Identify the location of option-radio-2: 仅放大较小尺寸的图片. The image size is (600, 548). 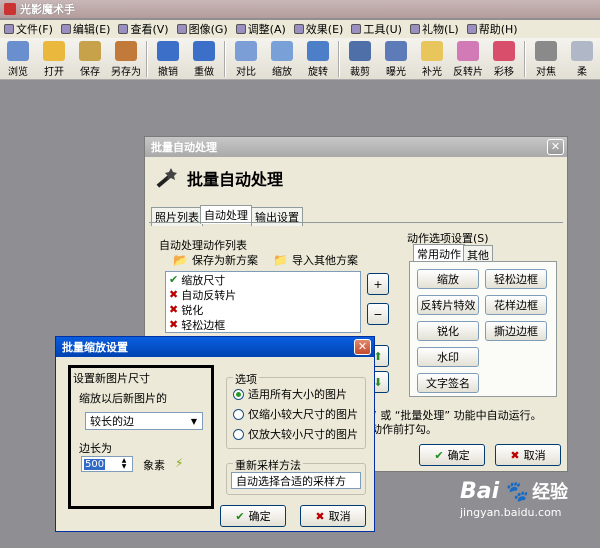
(295, 434).